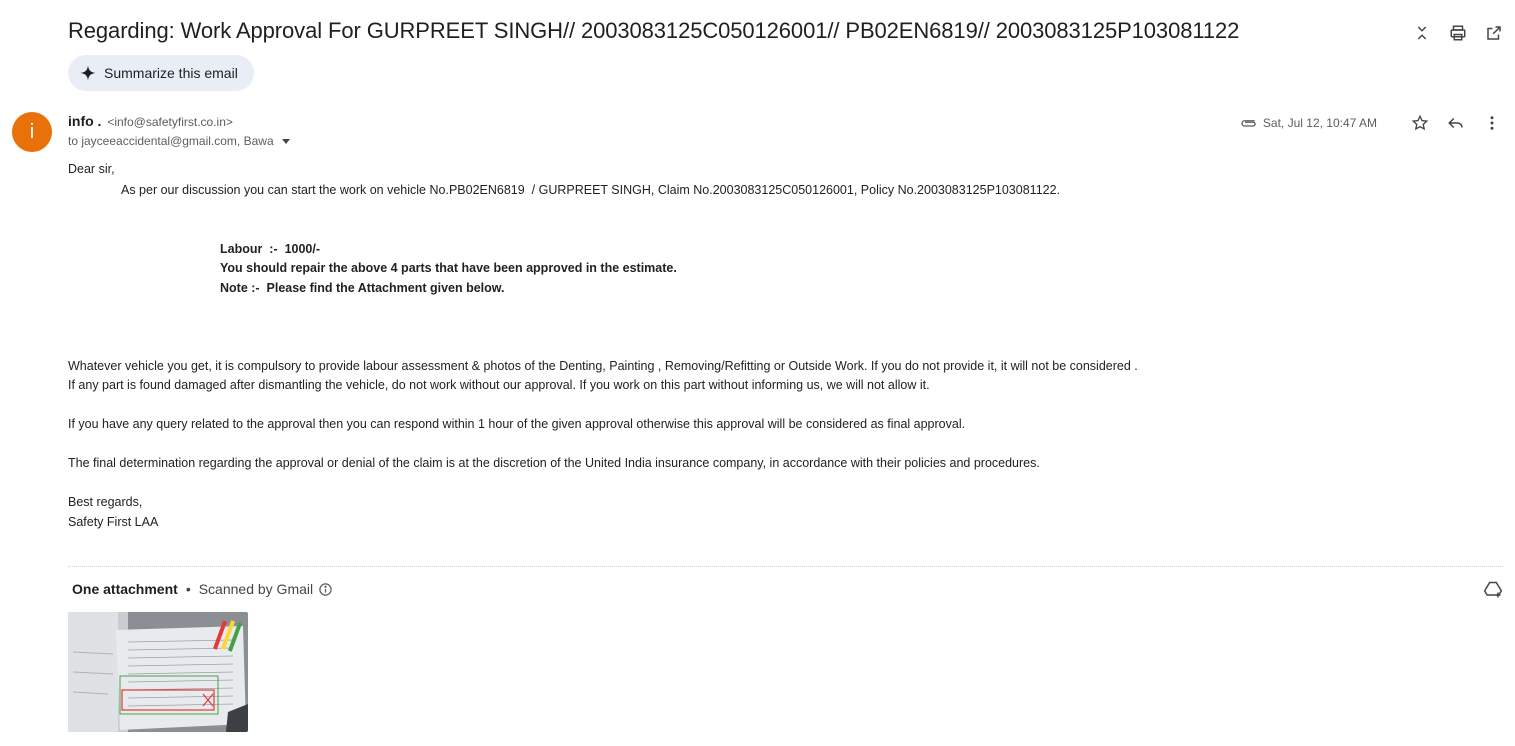 The height and width of the screenshot is (746, 1515). I want to click on top-toolbar, so click(1458, 33).